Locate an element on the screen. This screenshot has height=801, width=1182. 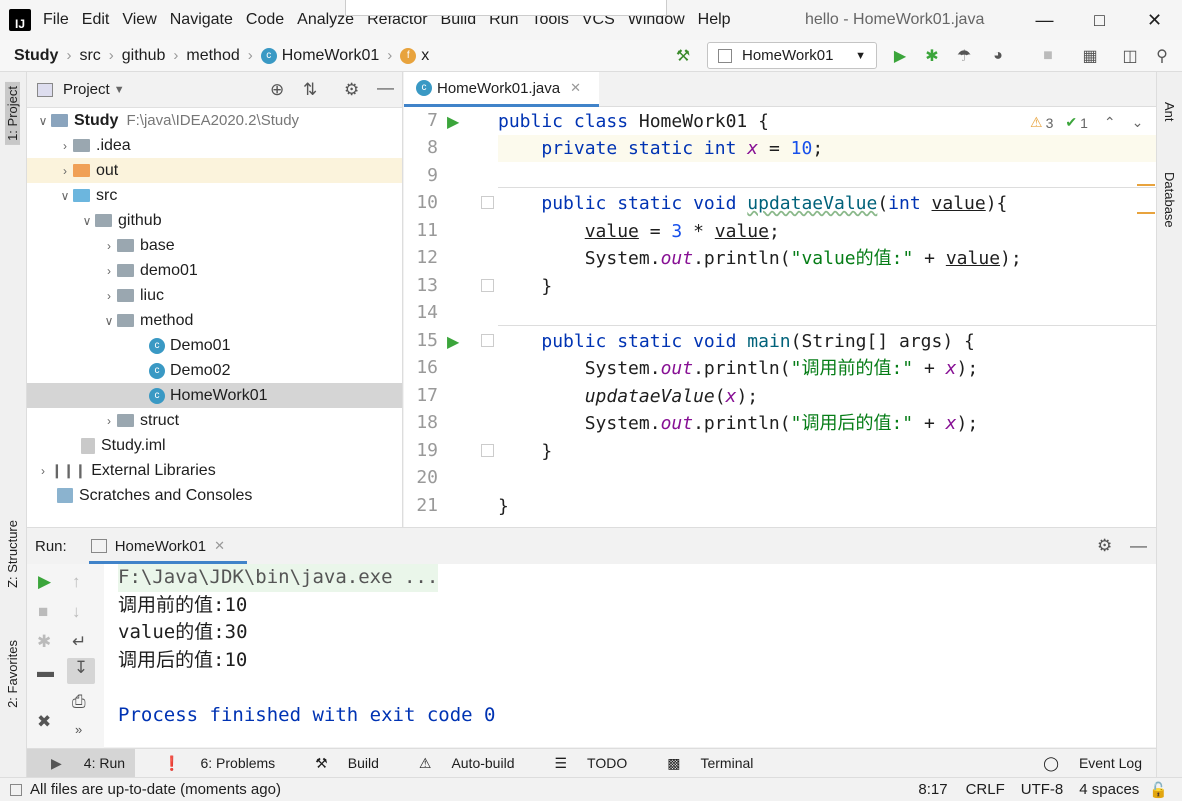
menu-help: Help is located at coordinates (714, 20).